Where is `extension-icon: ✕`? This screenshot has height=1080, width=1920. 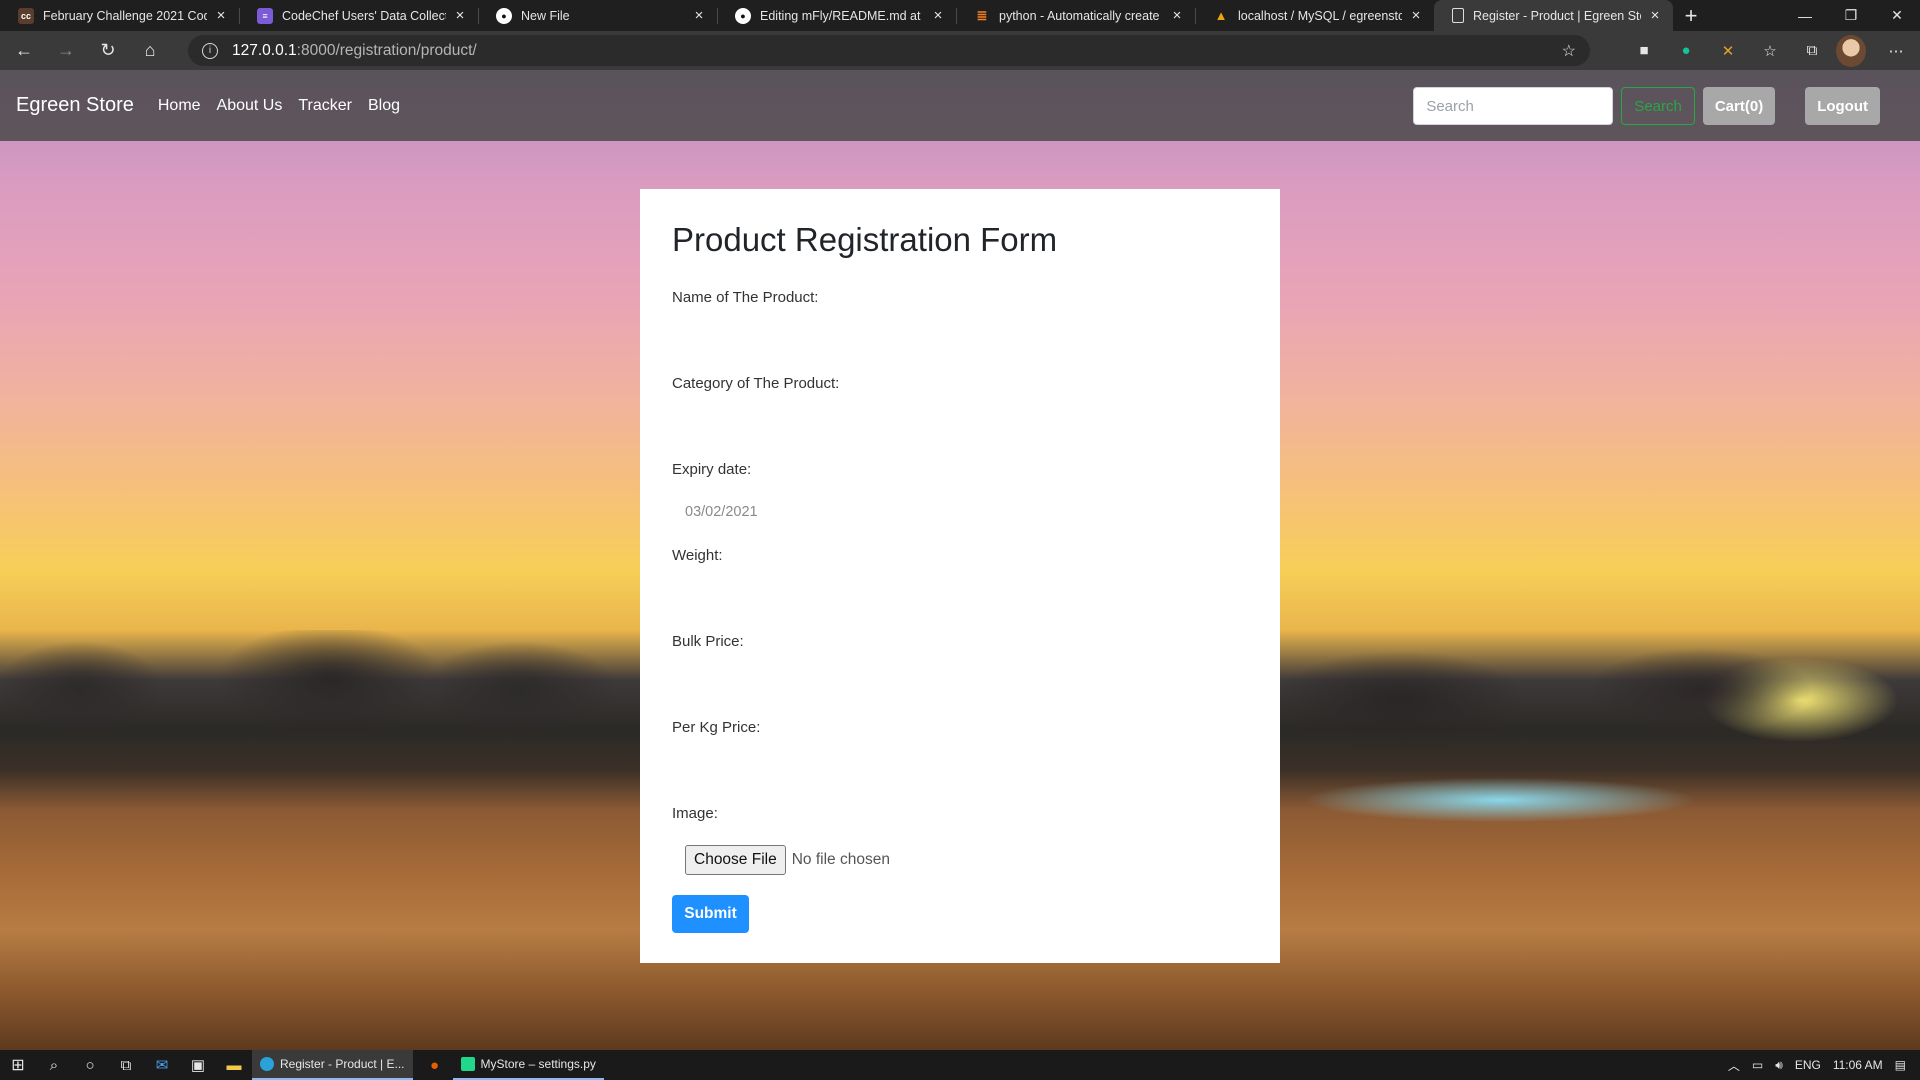
extension-icon: ✕ is located at coordinates (1728, 51).